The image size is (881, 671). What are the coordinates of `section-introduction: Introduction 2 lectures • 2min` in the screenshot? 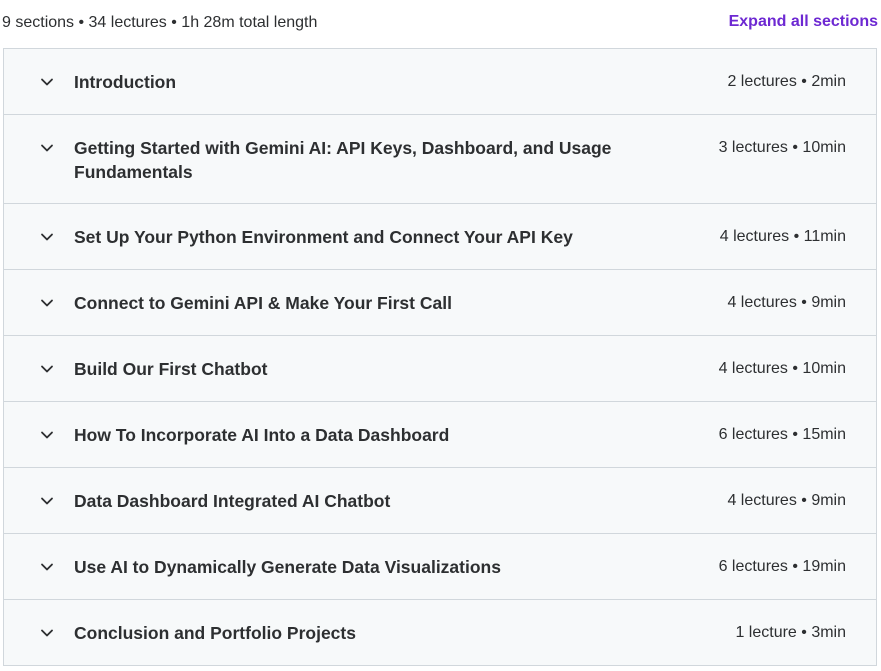 It's located at (440, 82).